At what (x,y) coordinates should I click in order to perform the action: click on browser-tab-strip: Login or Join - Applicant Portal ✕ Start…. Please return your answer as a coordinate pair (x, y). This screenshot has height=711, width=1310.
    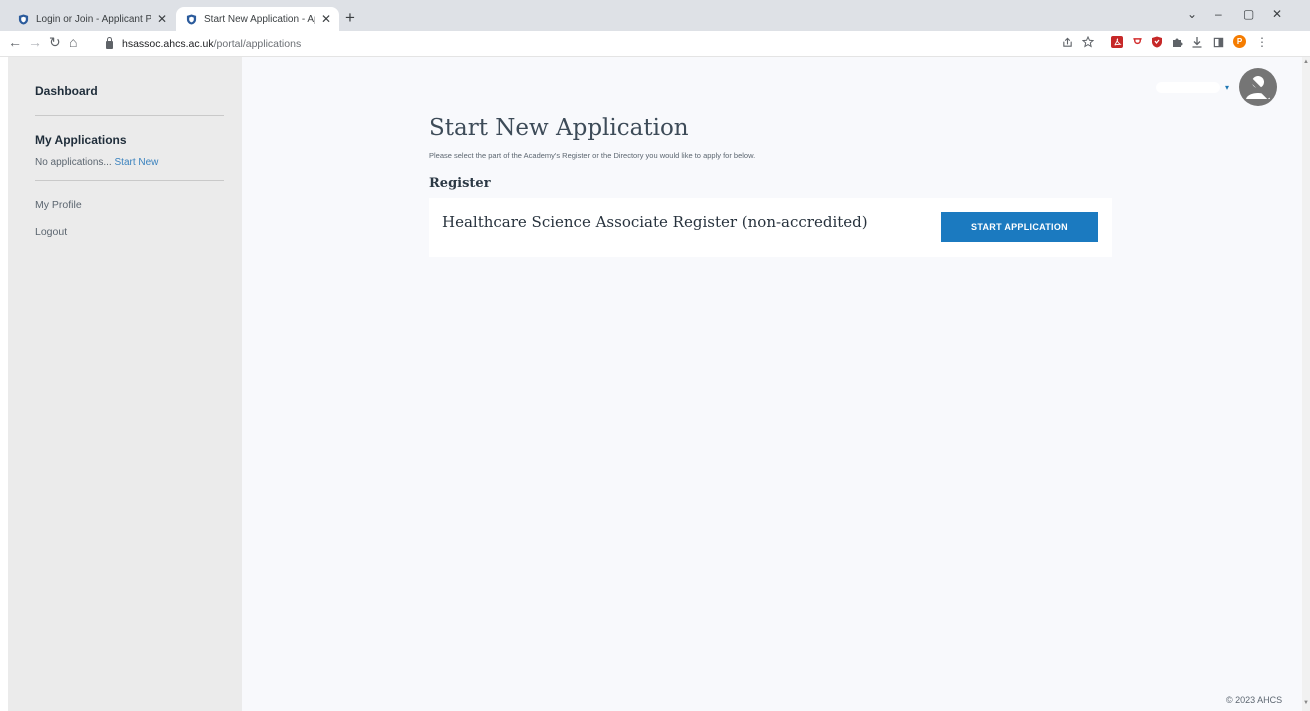
    Looking at the image, I should click on (655, 15).